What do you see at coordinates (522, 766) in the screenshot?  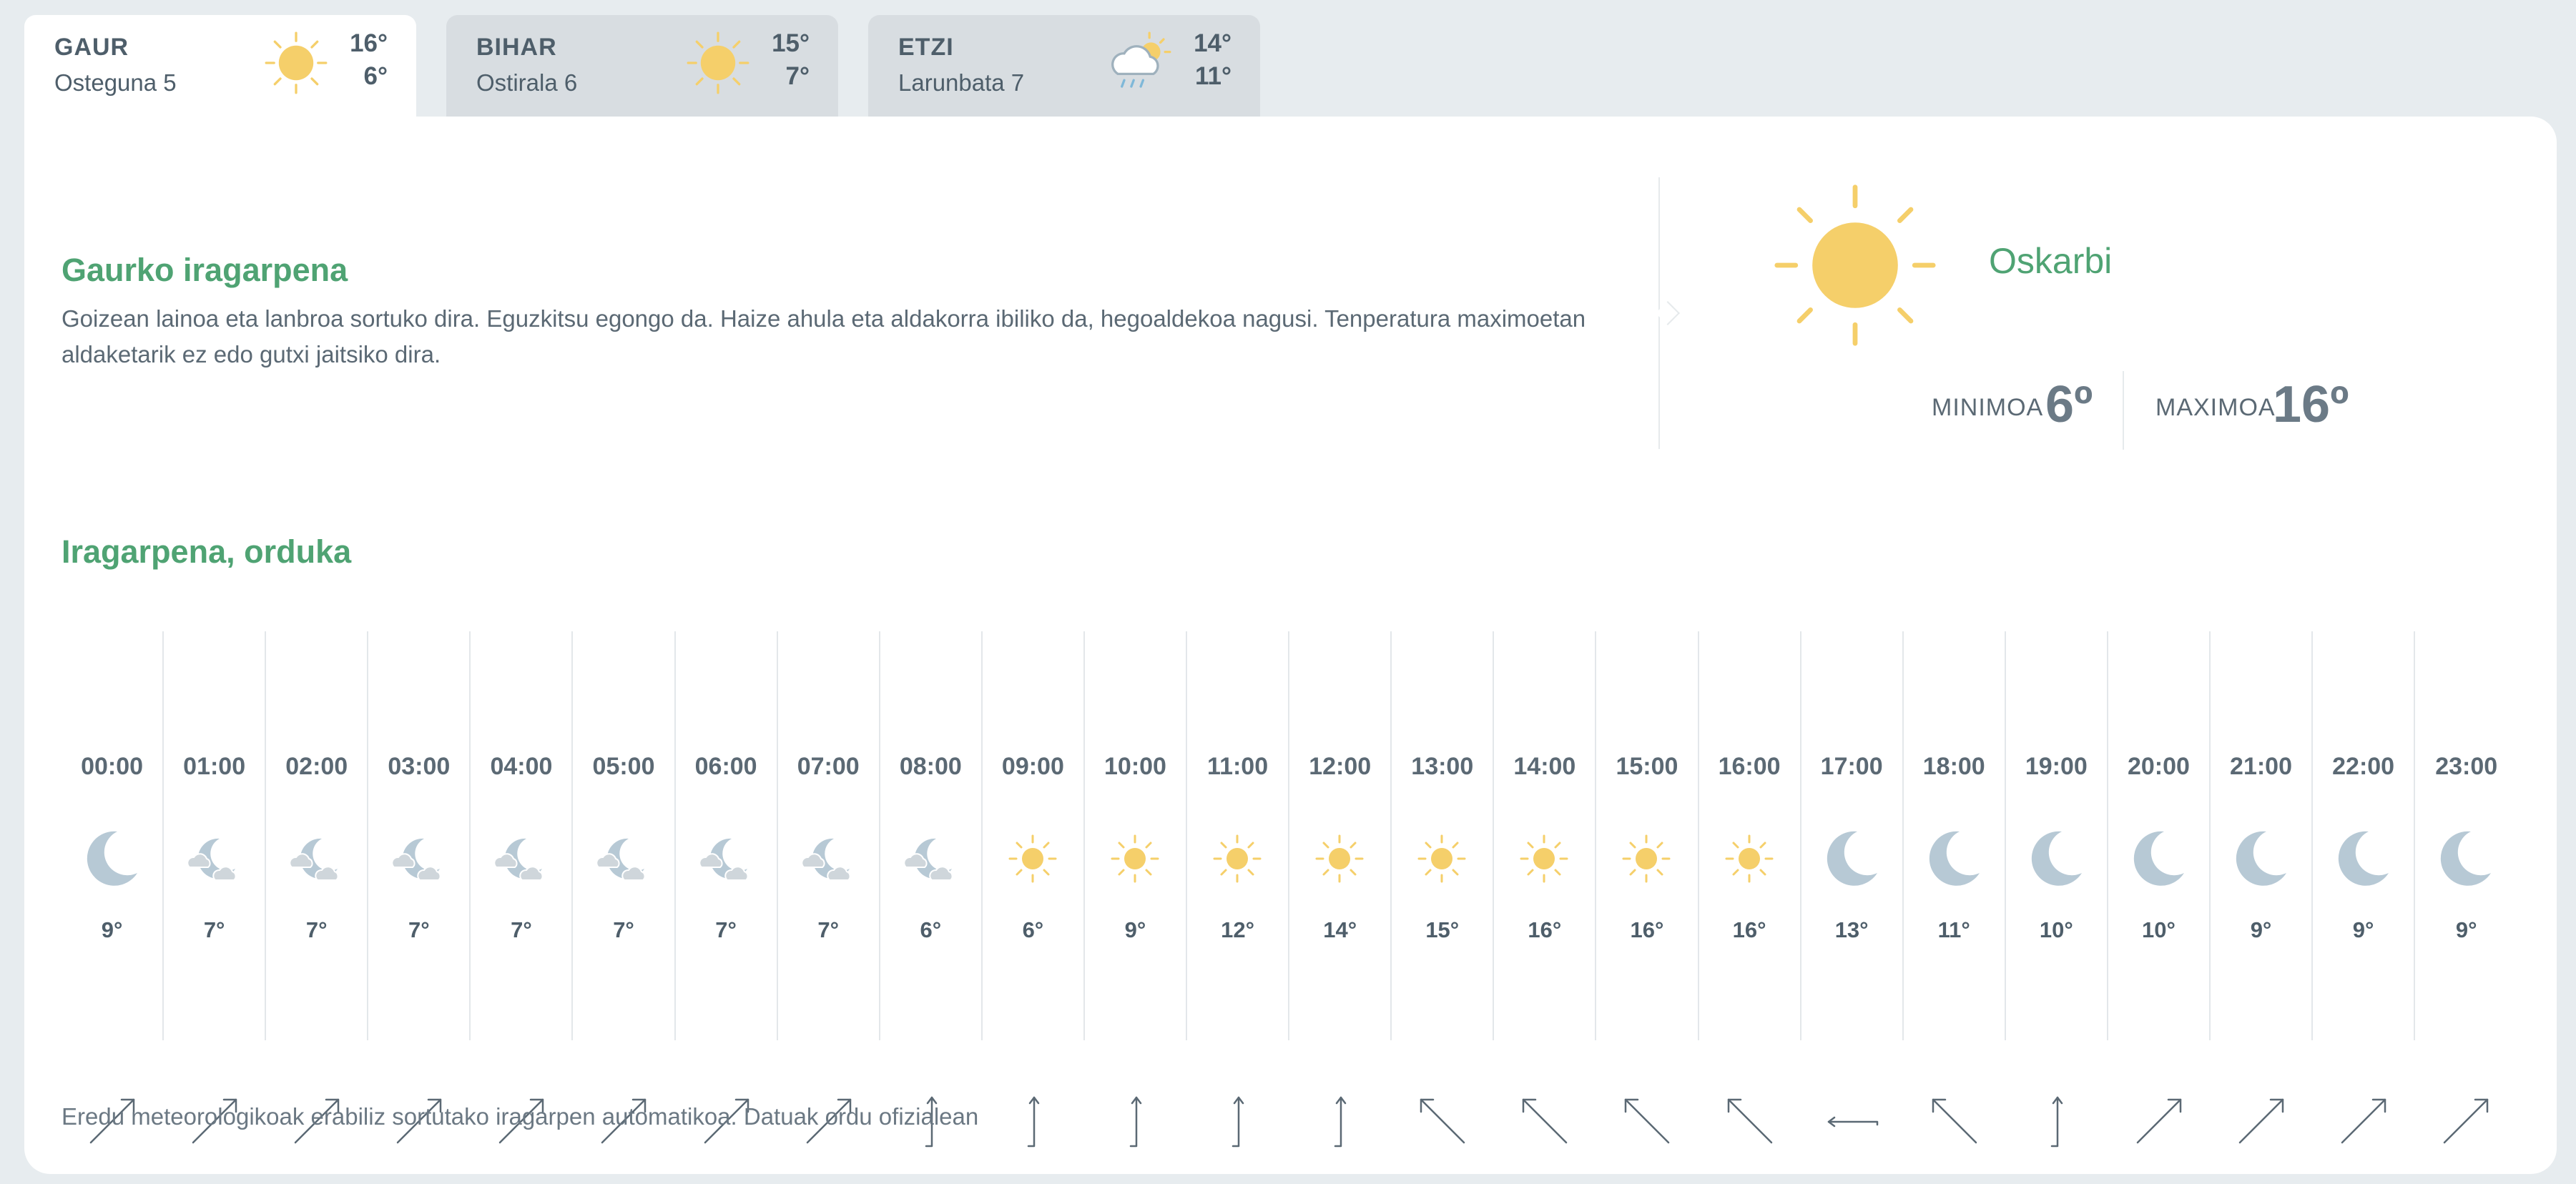 I see `hour-time: 04:00` at bounding box center [522, 766].